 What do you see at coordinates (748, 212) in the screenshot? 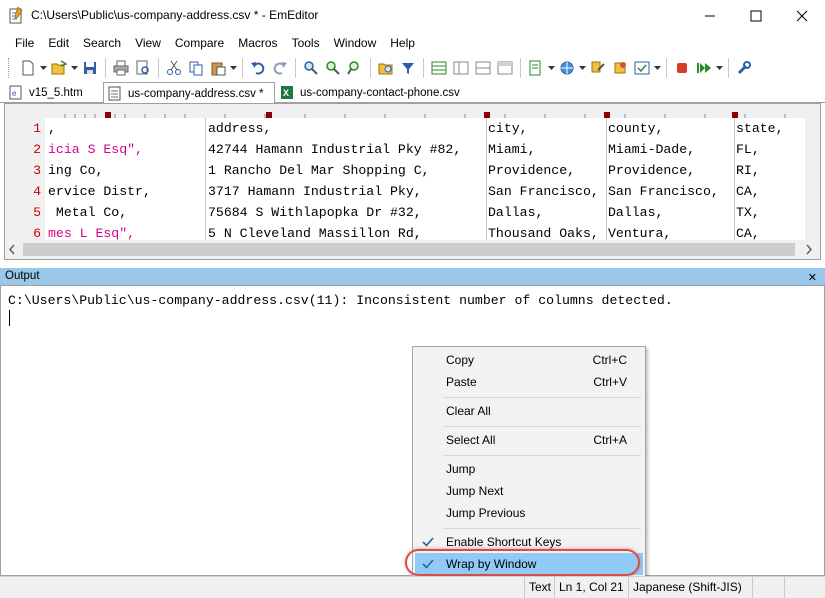
I see `csv-cell: TX,` at bounding box center [748, 212].